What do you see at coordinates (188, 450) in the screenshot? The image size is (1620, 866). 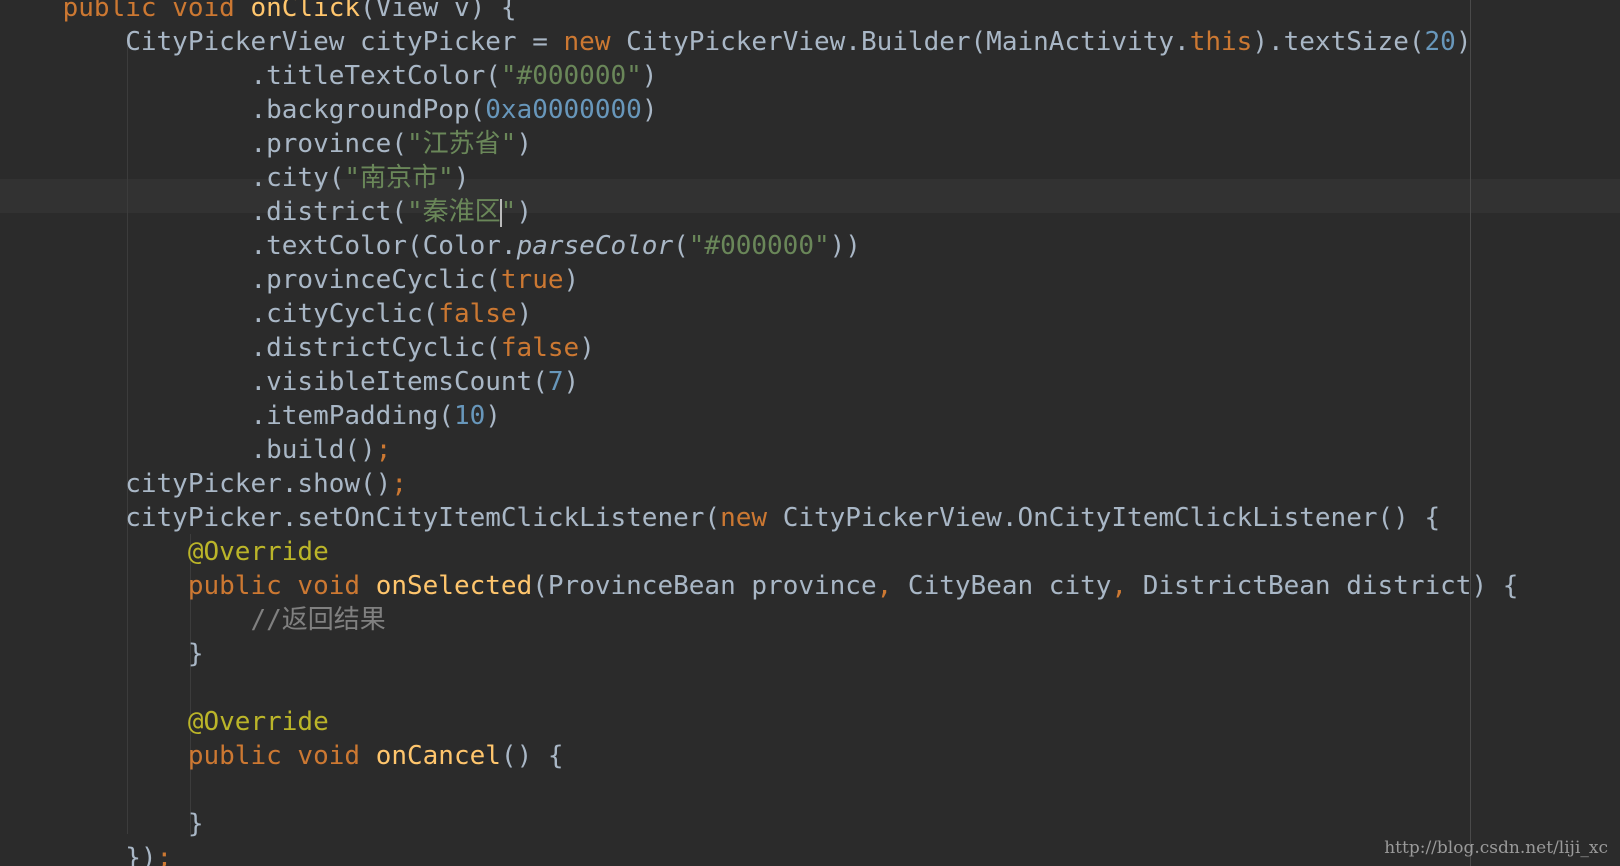 I see `code-token: .build()` at bounding box center [188, 450].